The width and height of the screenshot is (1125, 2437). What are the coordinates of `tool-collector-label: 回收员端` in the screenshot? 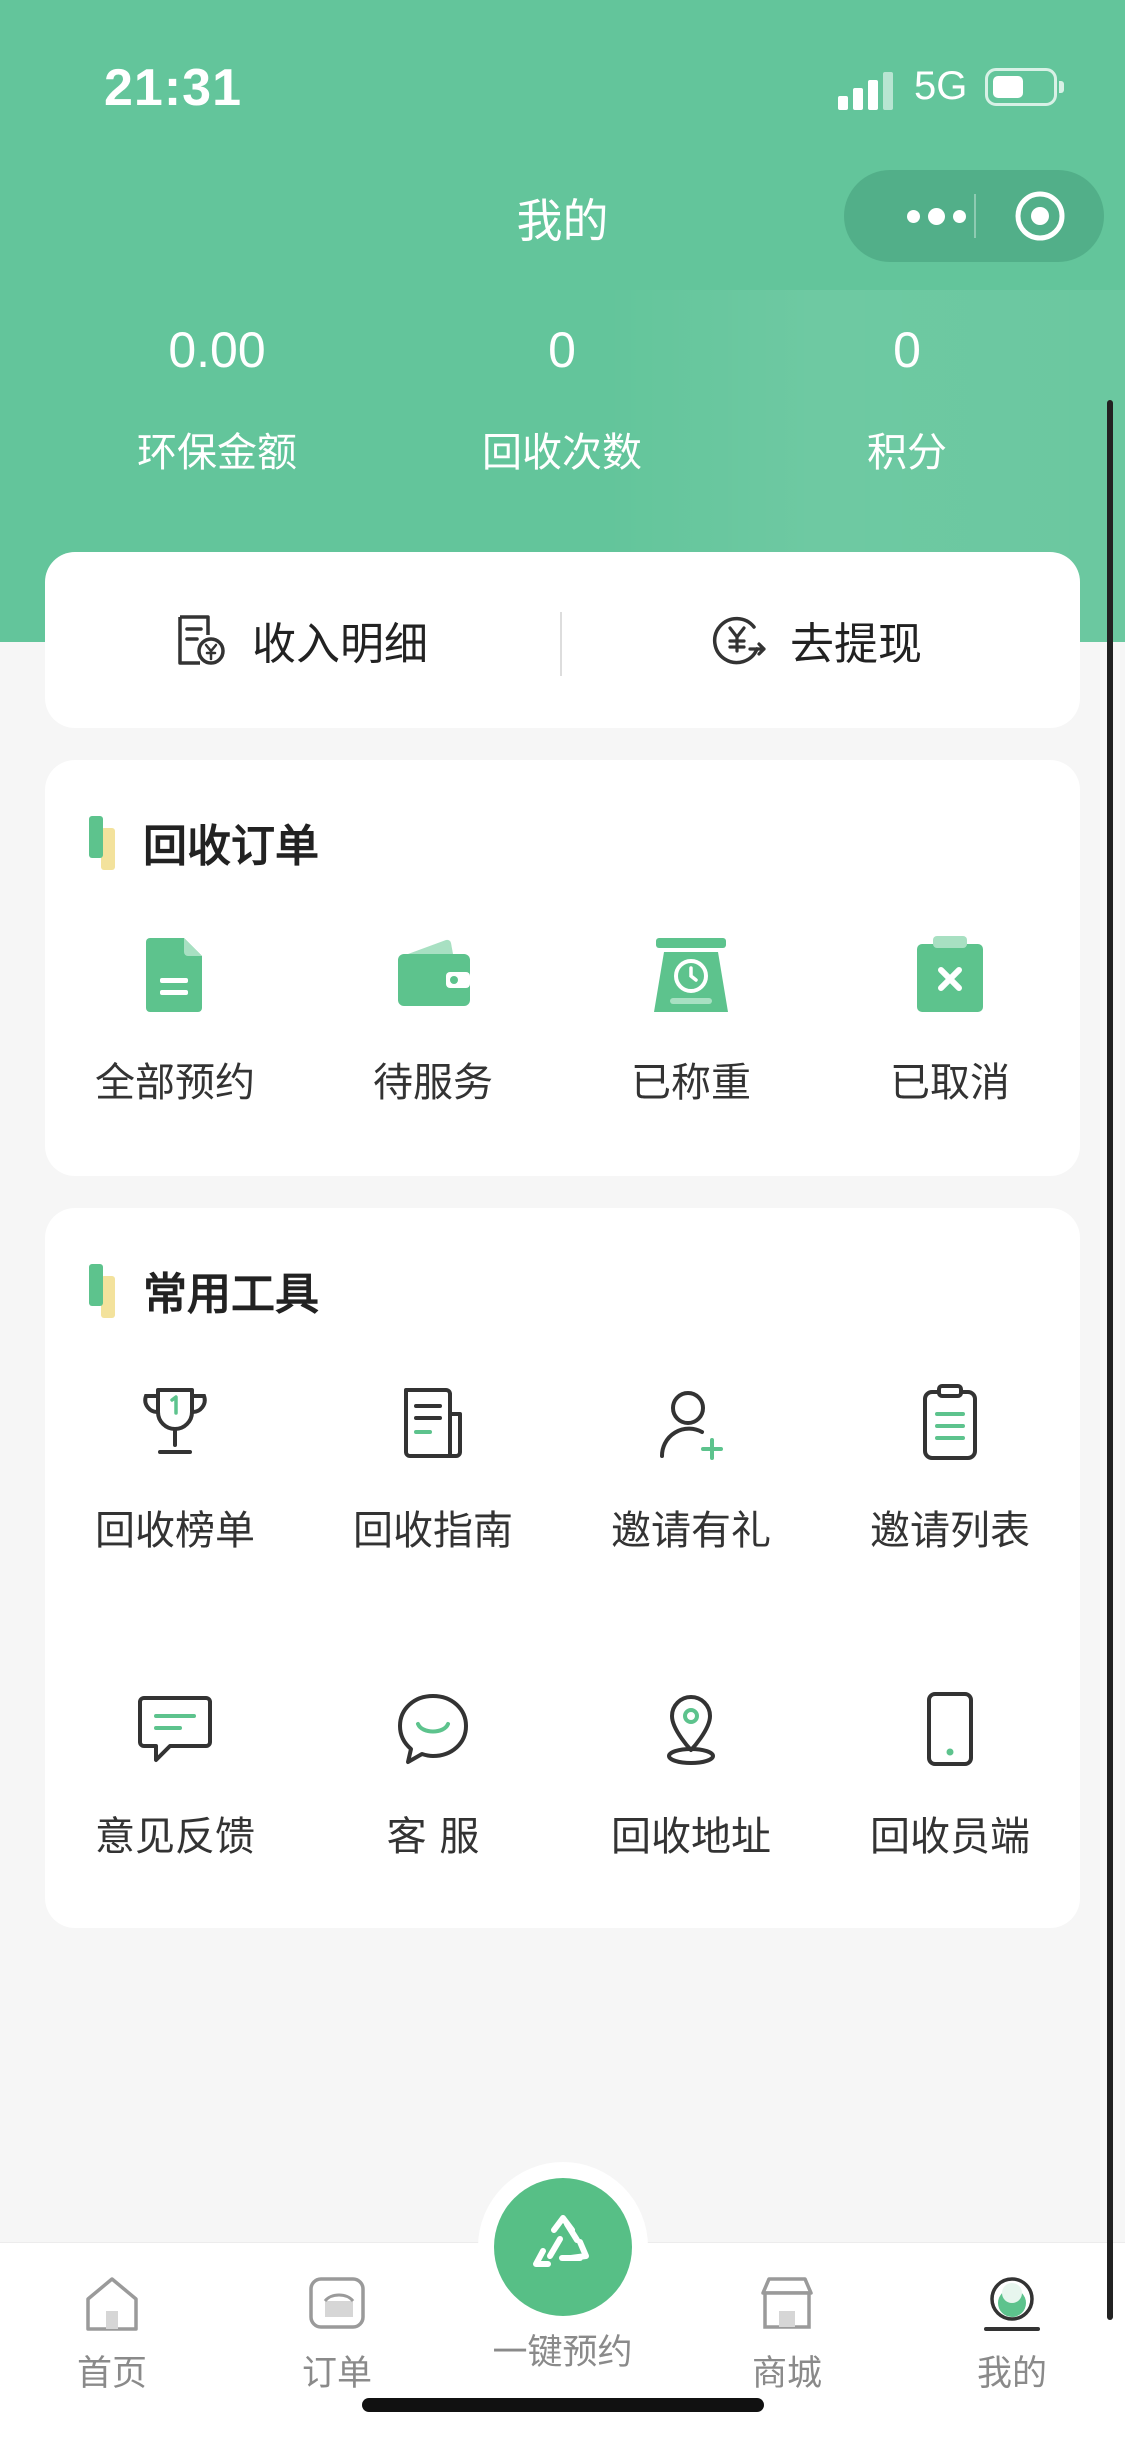 It's located at (950, 1837).